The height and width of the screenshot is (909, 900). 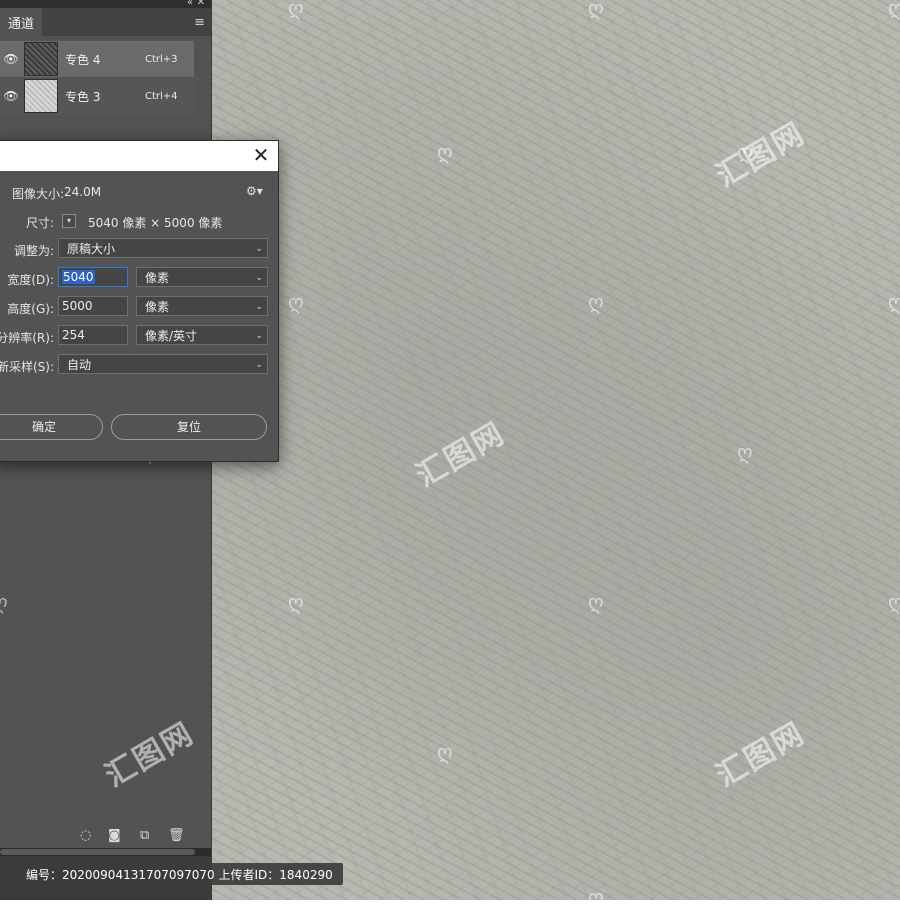 What do you see at coordinates (189, 427) in the screenshot?
I see `reset-button: 复位` at bounding box center [189, 427].